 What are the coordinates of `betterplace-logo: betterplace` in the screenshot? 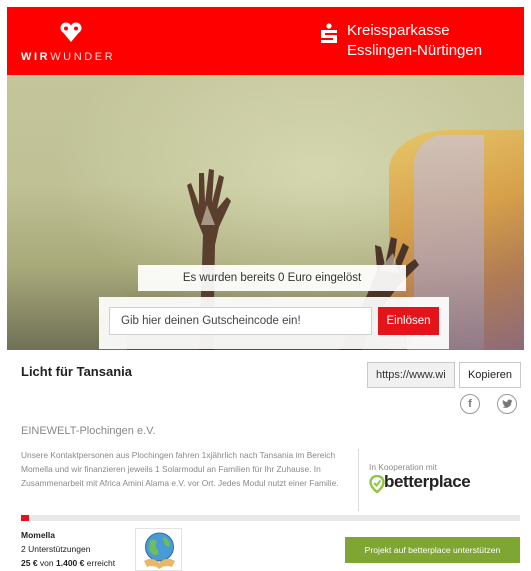 It's located at (424, 483).